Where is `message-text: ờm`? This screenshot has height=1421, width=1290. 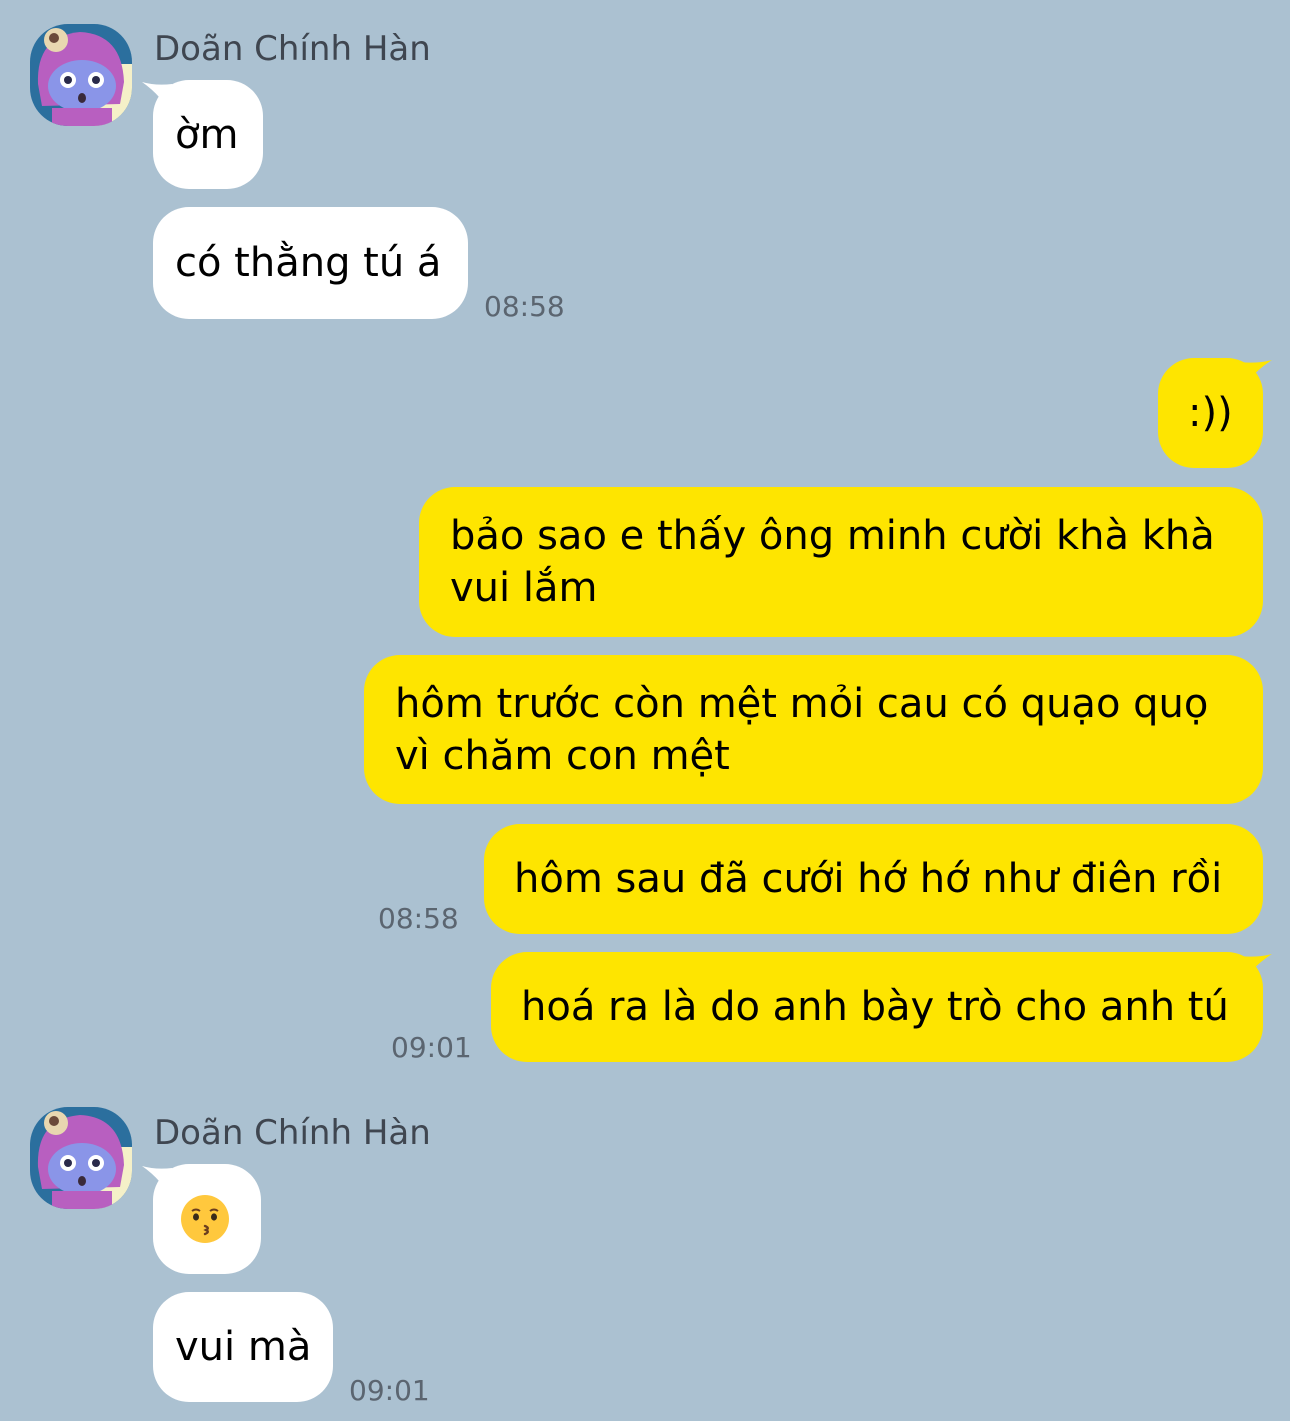
message-text: ờm is located at coordinates (207, 134).